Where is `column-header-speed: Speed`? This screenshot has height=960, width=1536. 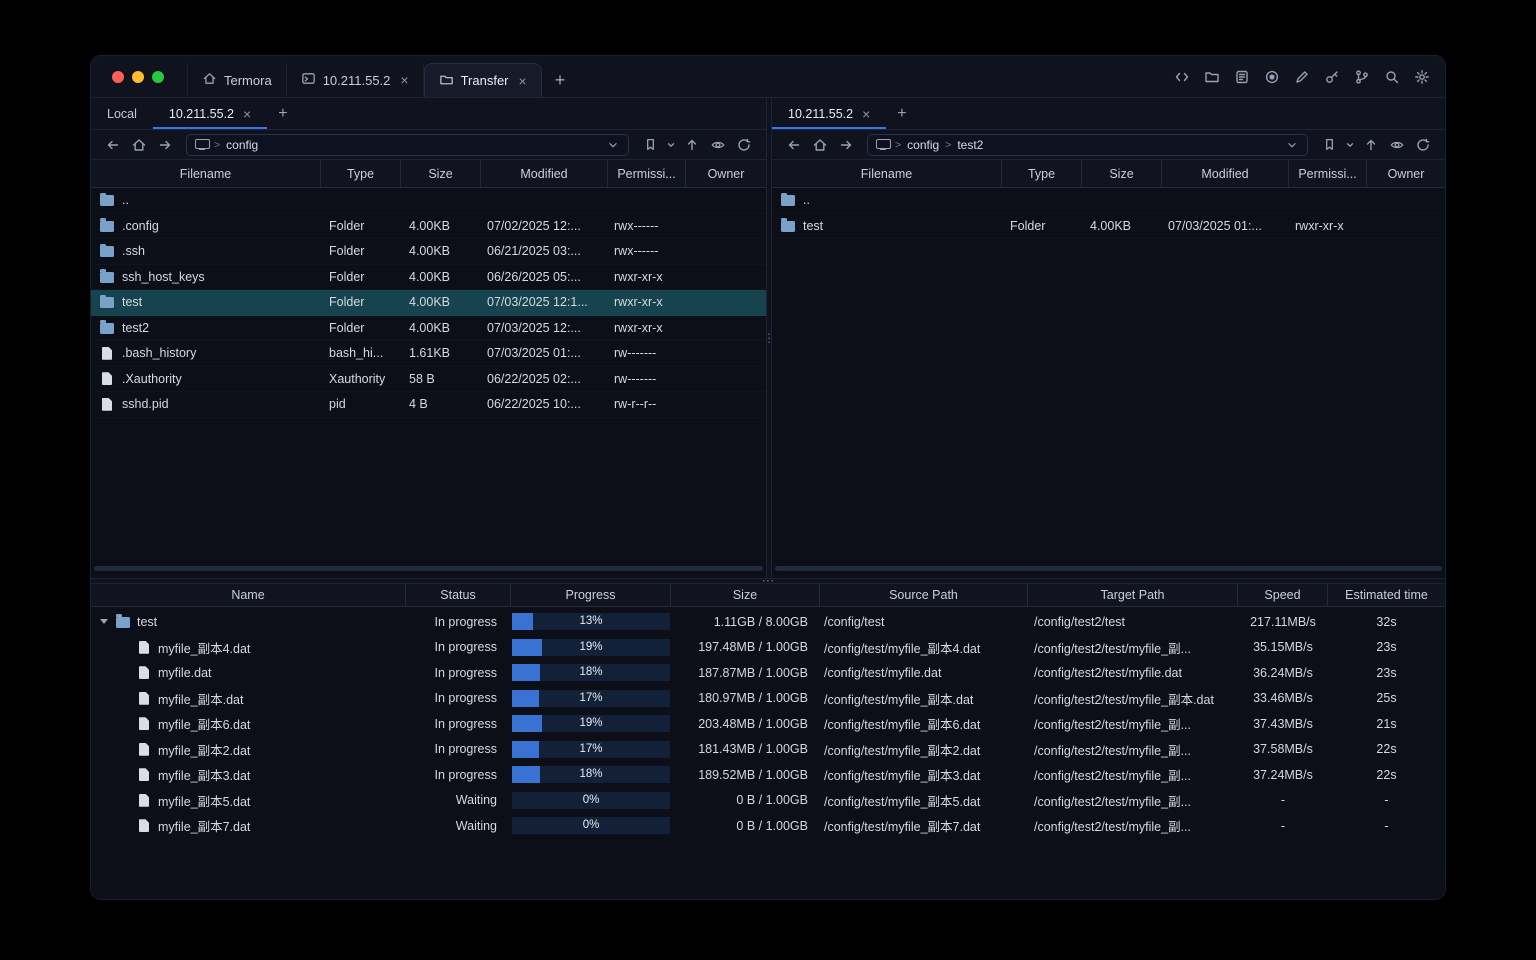 column-header-speed: Speed is located at coordinates (1283, 595).